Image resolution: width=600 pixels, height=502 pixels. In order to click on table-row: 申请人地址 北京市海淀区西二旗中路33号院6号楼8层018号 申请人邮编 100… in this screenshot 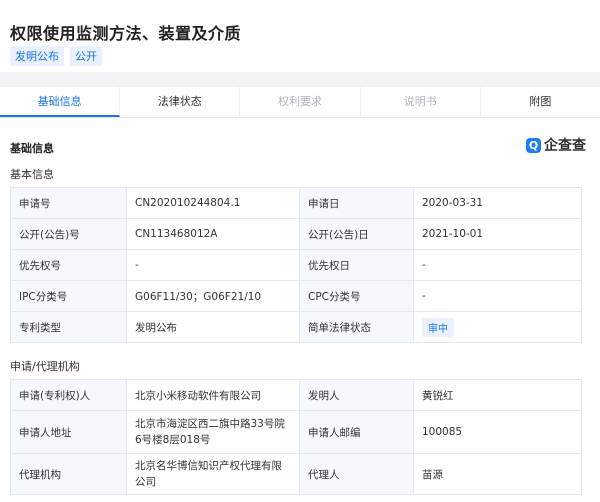, I will do `click(296, 432)`.